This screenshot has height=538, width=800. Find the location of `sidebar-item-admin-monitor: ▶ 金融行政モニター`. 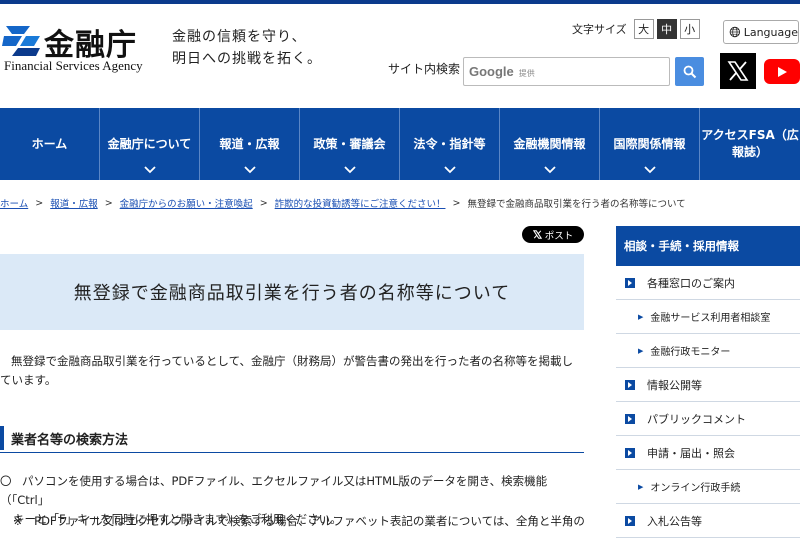

sidebar-item-admin-monitor: ▶ 金融行政モニター is located at coordinates (708, 351).